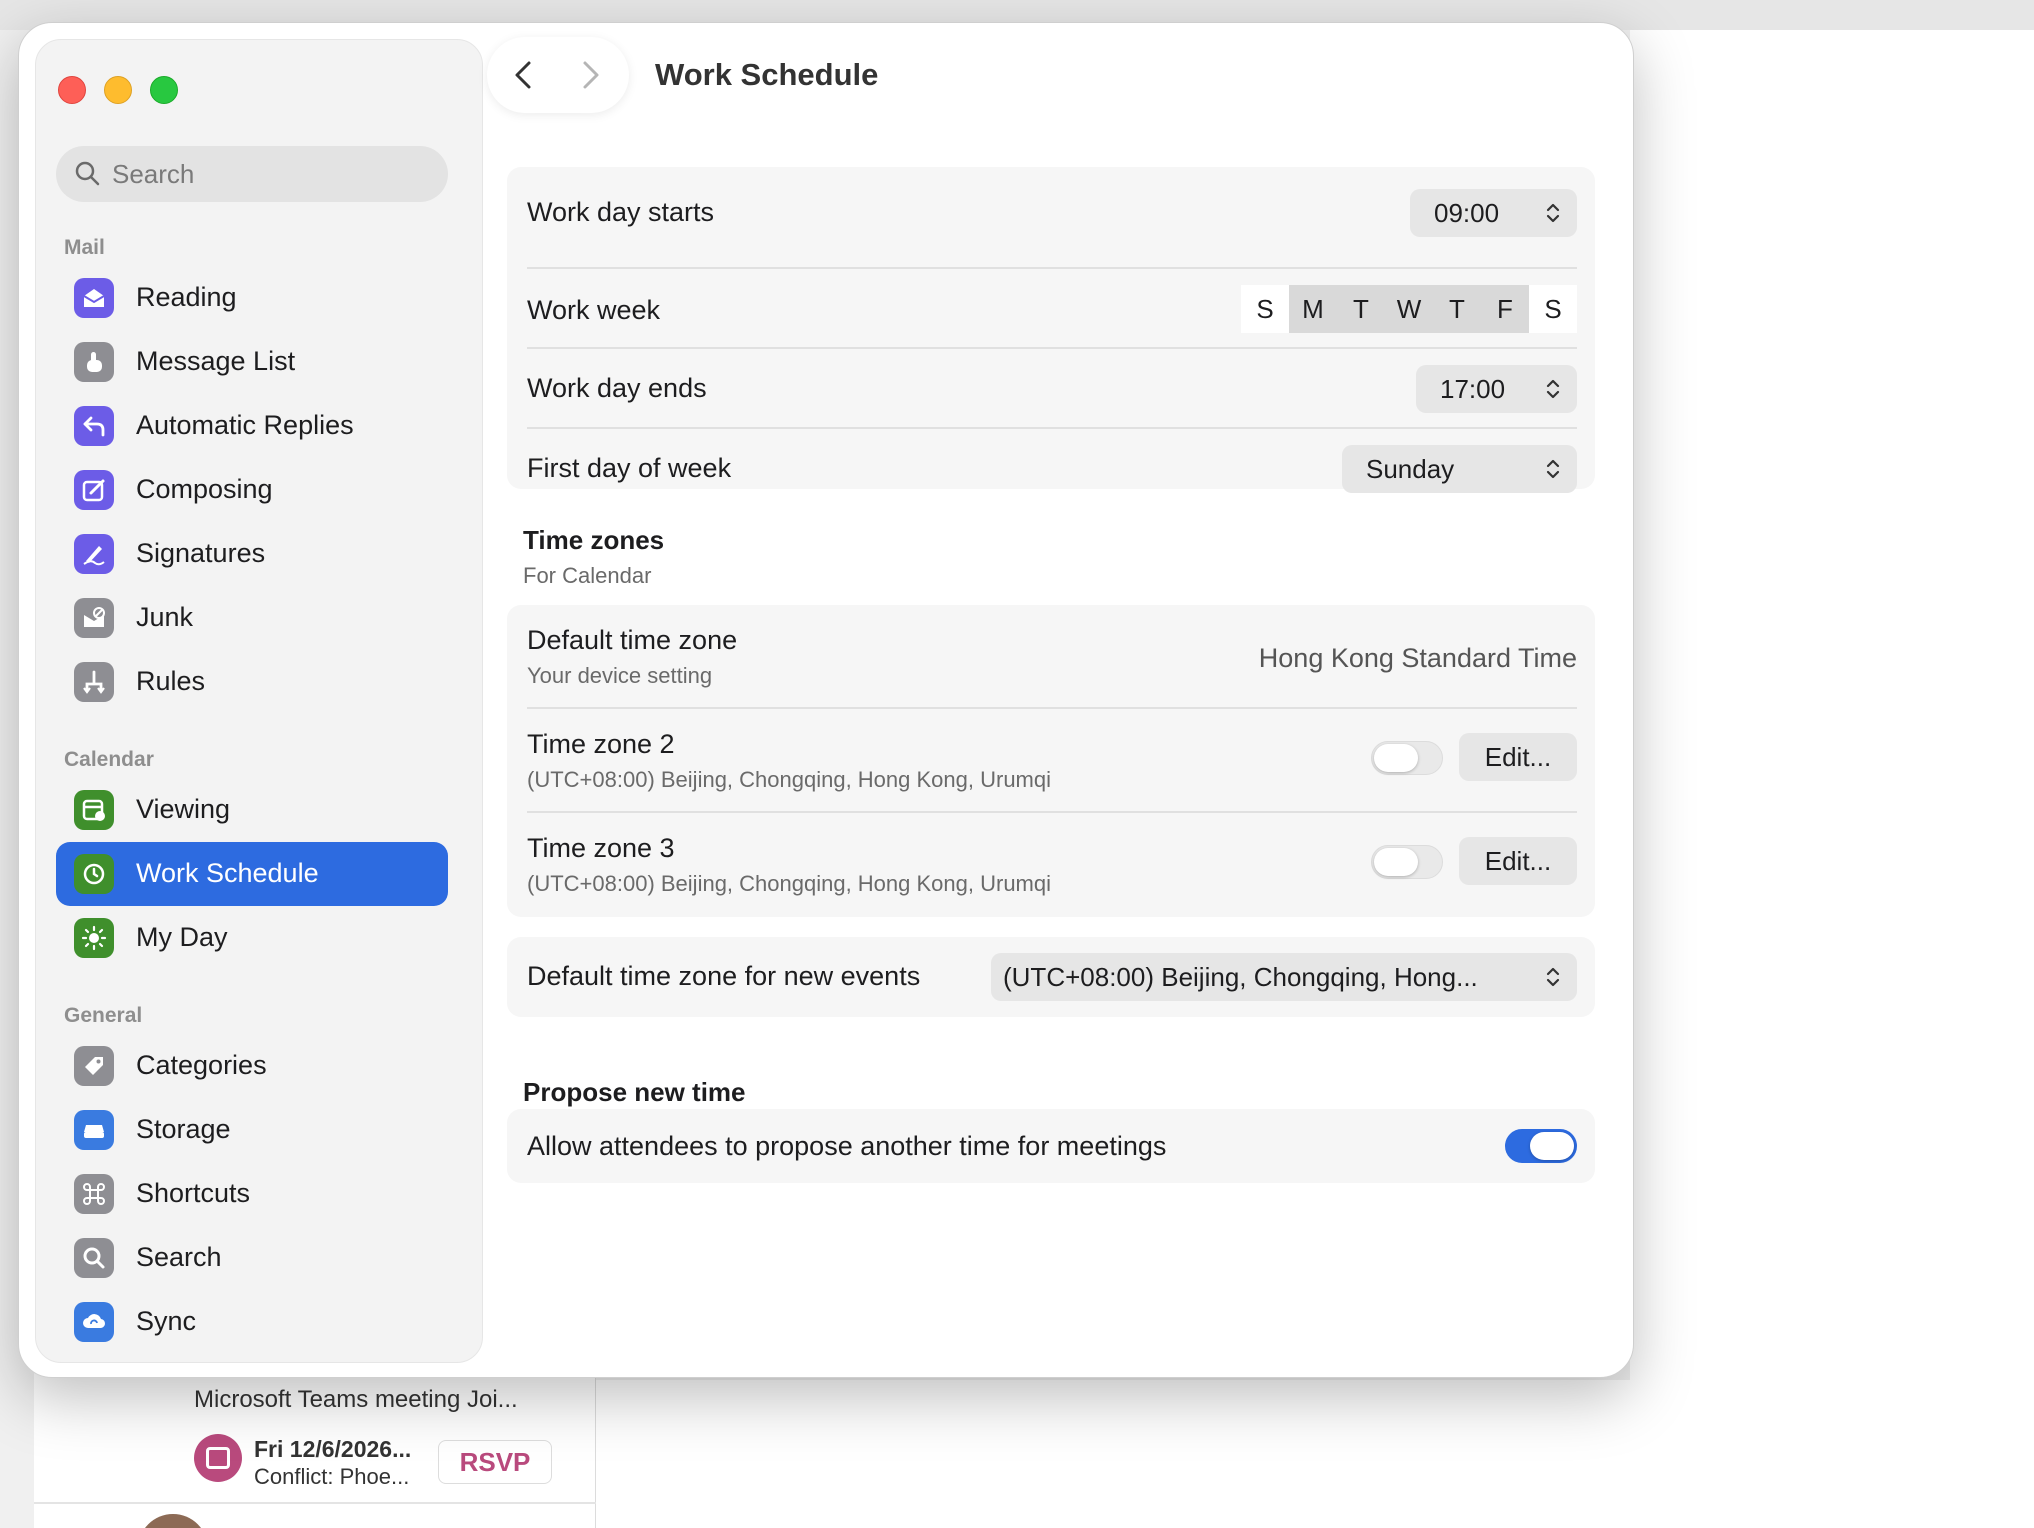 This screenshot has width=2034, height=1528. I want to click on sidebar-item-label: Categories, so click(201, 1065).